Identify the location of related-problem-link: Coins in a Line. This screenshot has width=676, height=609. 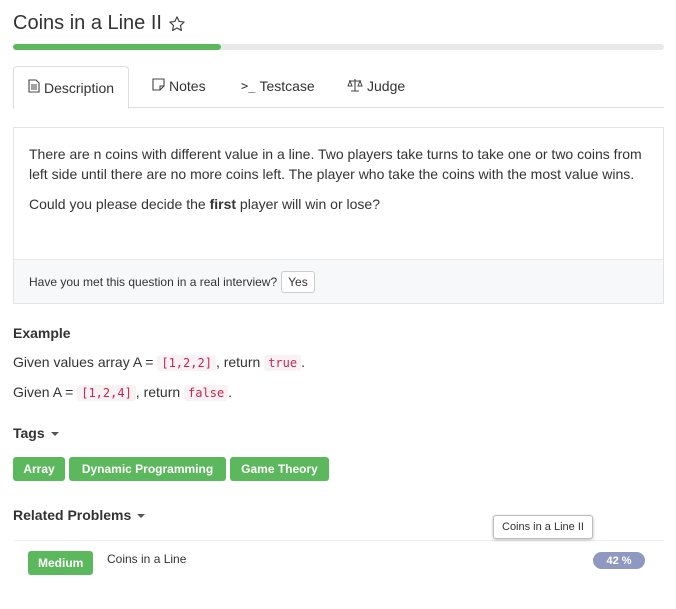
(146, 559).